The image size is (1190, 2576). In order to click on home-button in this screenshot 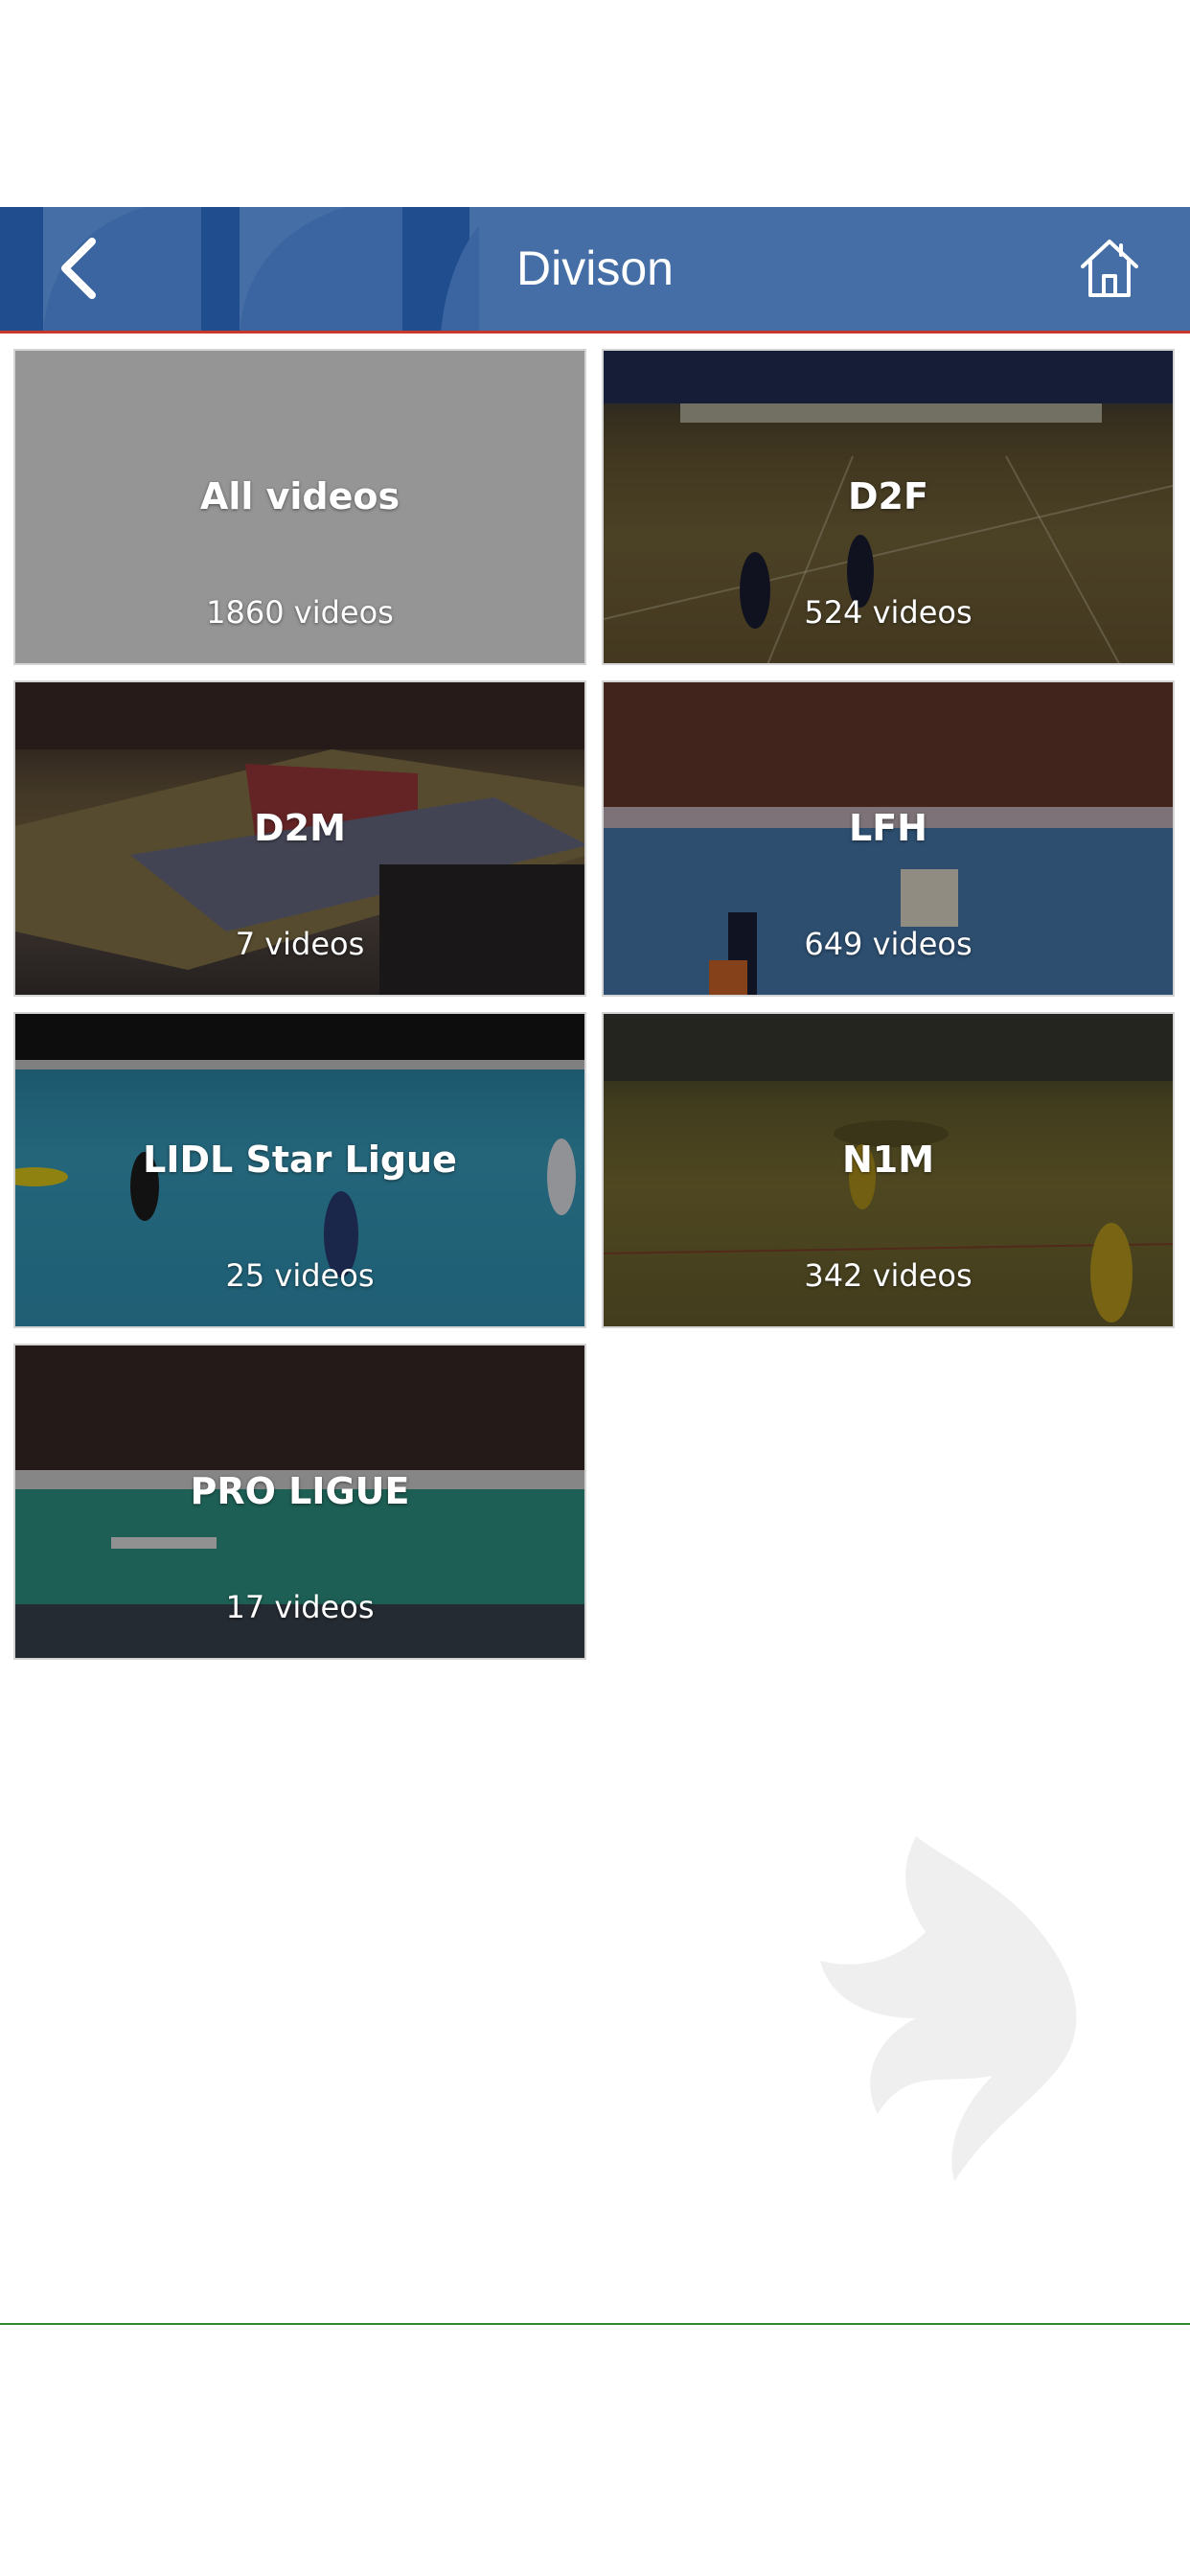, I will do `click(1109, 268)`.